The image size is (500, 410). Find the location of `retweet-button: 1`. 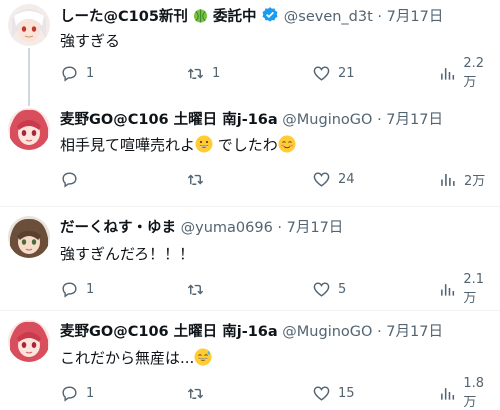

retweet-button: 1 is located at coordinates (203, 73).